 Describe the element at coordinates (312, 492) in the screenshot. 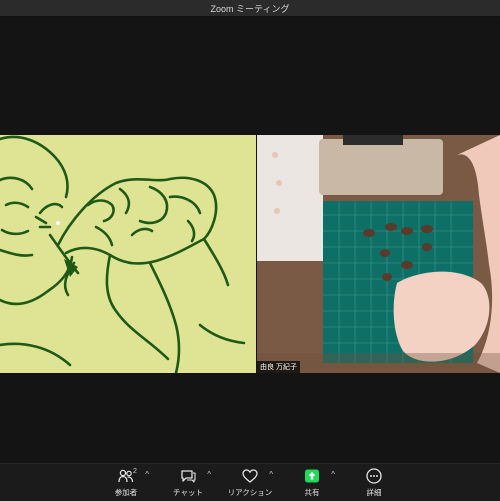

I see `share-label: 共有` at that location.